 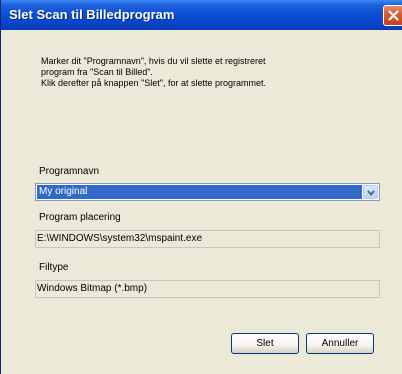 What do you see at coordinates (392, 15) in the screenshot?
I see `close-button` at bounding box center [392, 15].